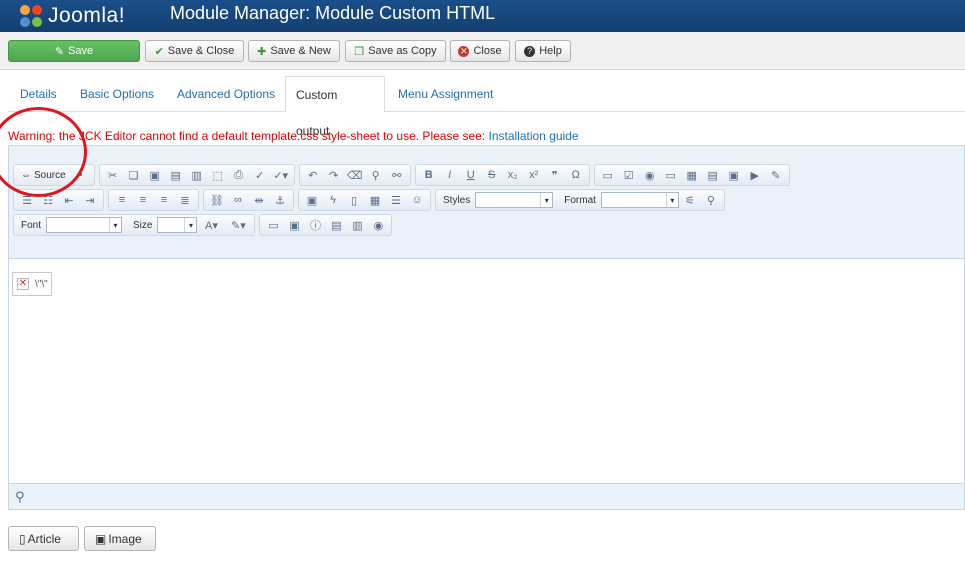 The image size is (965, 565). I want to click on button-field-icon: ▣, so click(734, 175).